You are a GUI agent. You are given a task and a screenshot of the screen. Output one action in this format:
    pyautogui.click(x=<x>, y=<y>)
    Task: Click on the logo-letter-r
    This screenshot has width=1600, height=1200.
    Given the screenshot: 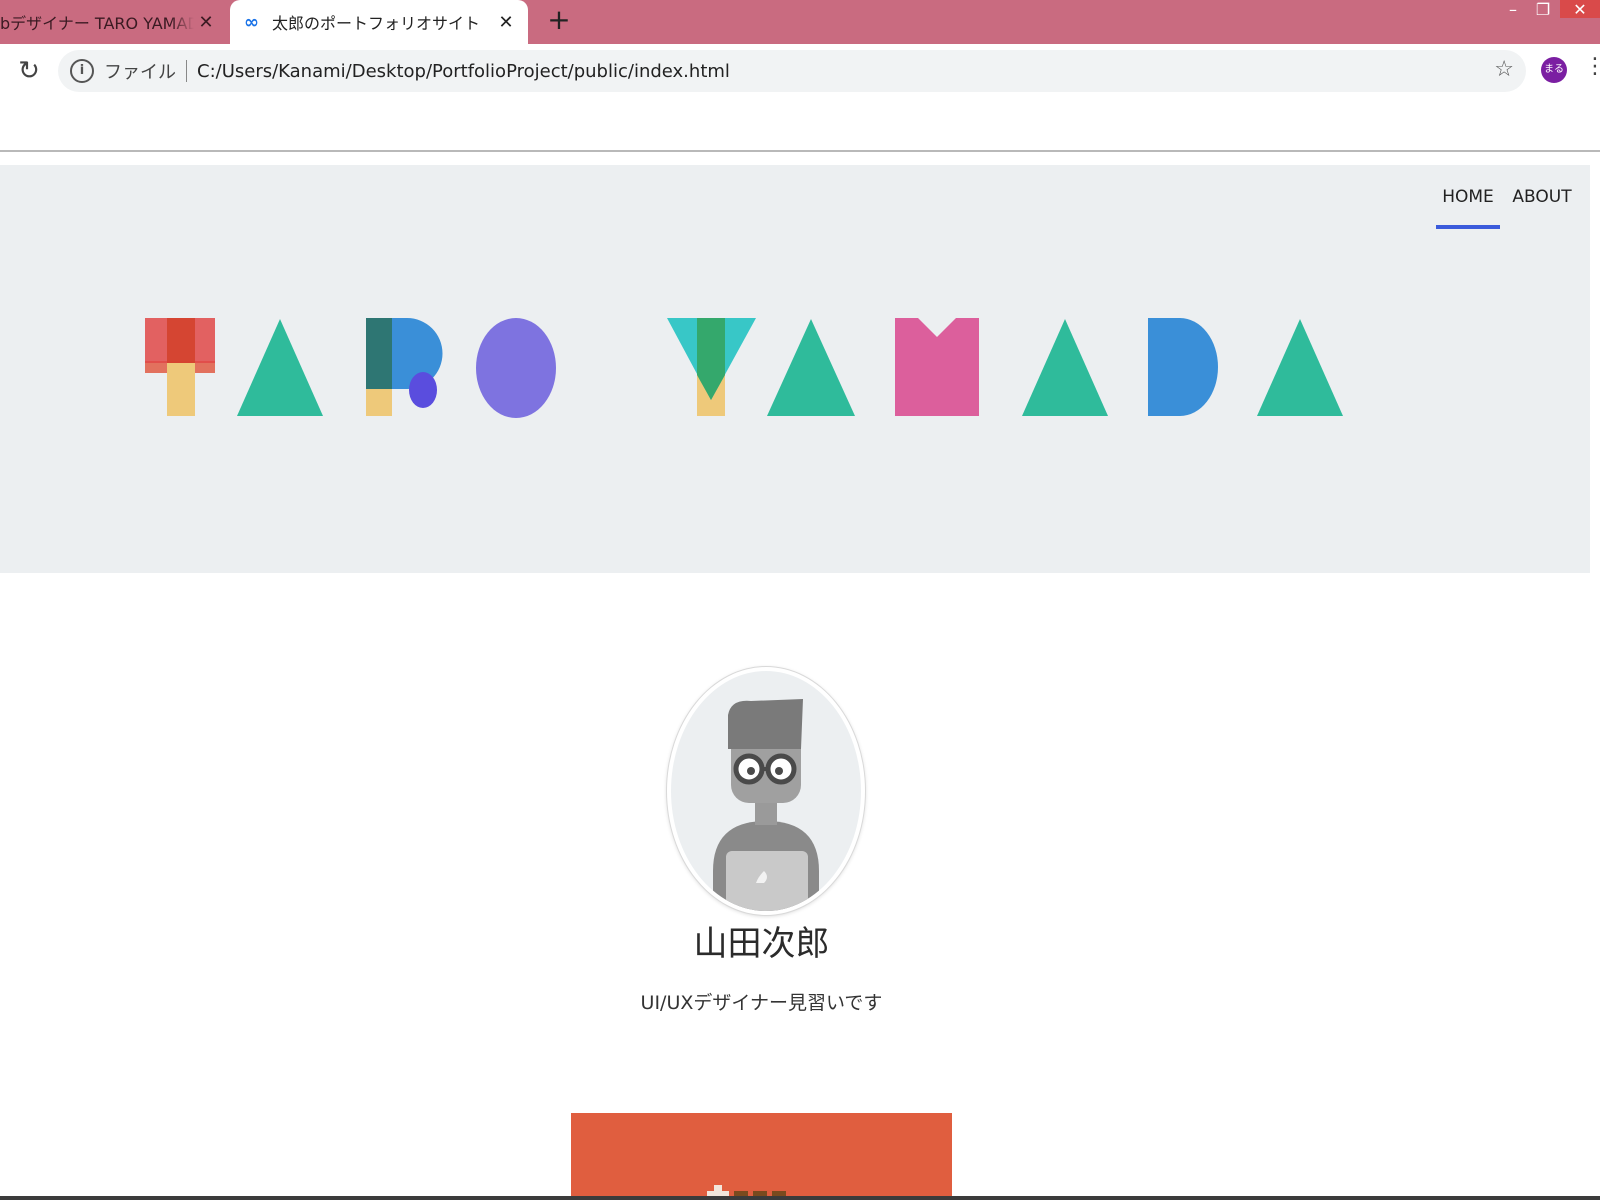 What is the action you would take?
    pyautogui.click(x=404, y=367)
    